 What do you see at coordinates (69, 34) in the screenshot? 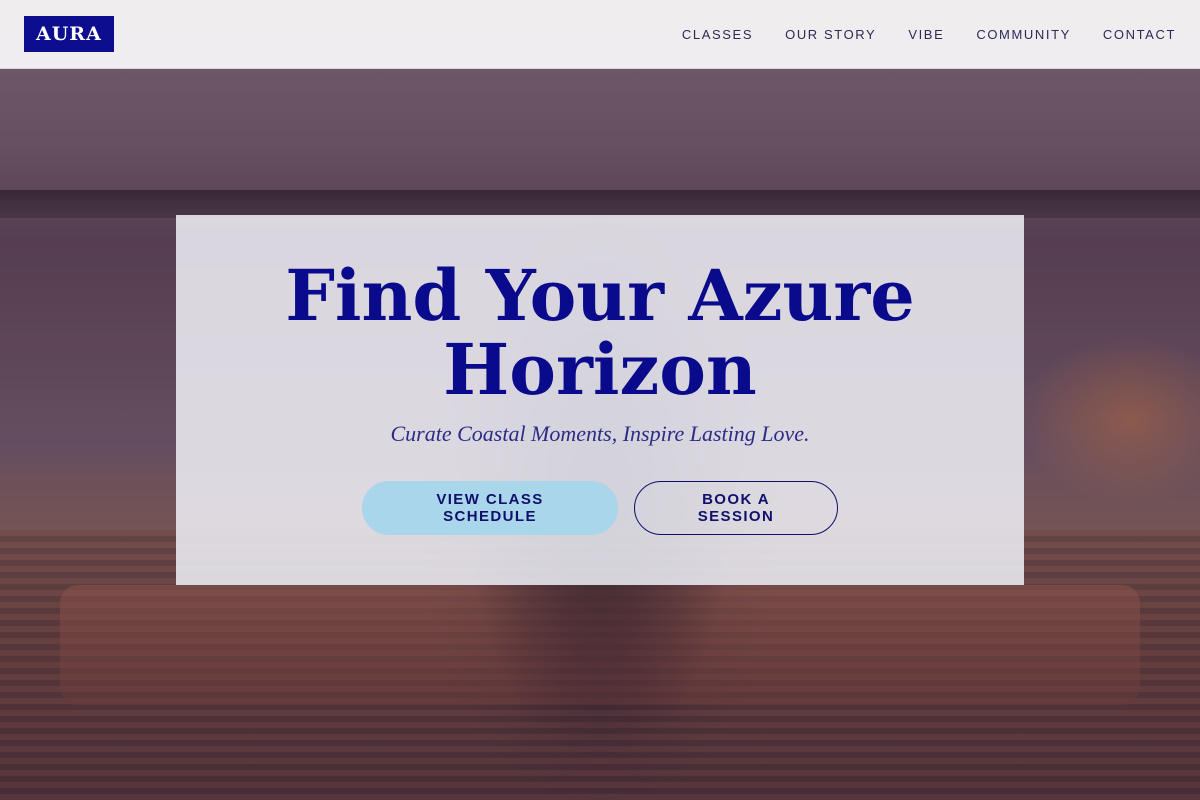
I see `brand-logo: AURA` at bounding box center [69, 34].